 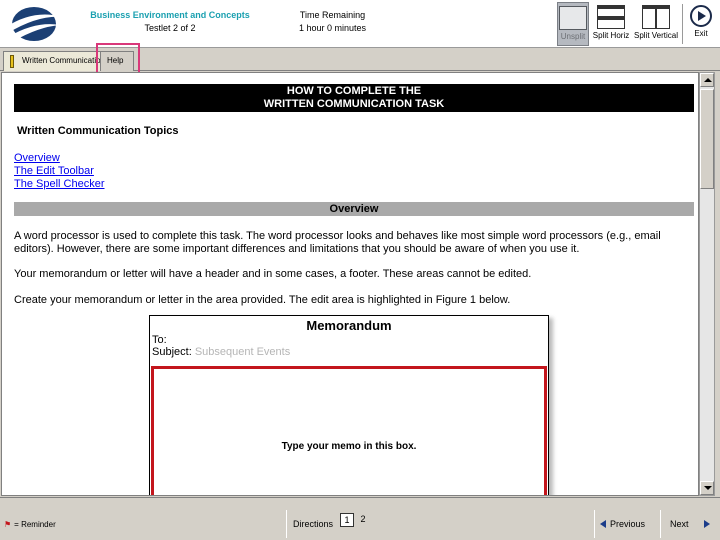 I want to click on memo-subject-value: Subsequent Events, so click(x=242, y=352).